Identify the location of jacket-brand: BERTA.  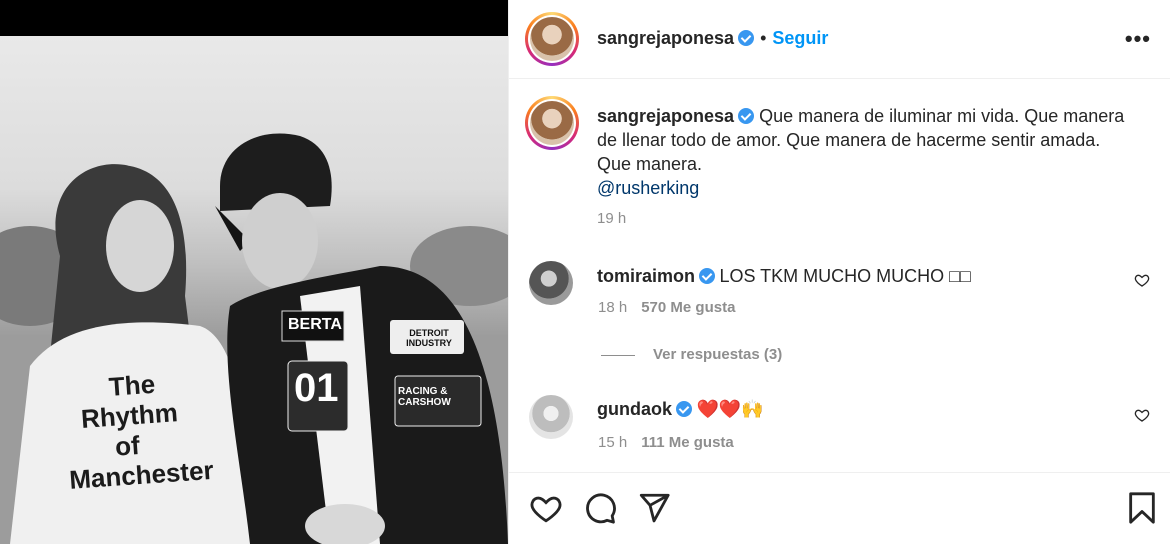
(315, 324).